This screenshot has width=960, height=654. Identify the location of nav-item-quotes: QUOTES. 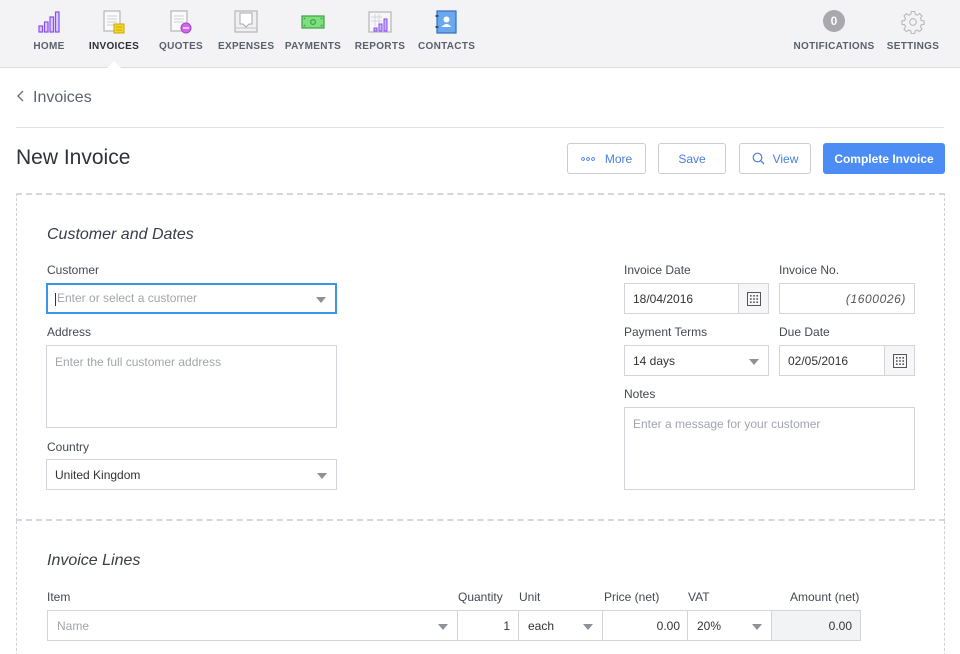
(181, 34).